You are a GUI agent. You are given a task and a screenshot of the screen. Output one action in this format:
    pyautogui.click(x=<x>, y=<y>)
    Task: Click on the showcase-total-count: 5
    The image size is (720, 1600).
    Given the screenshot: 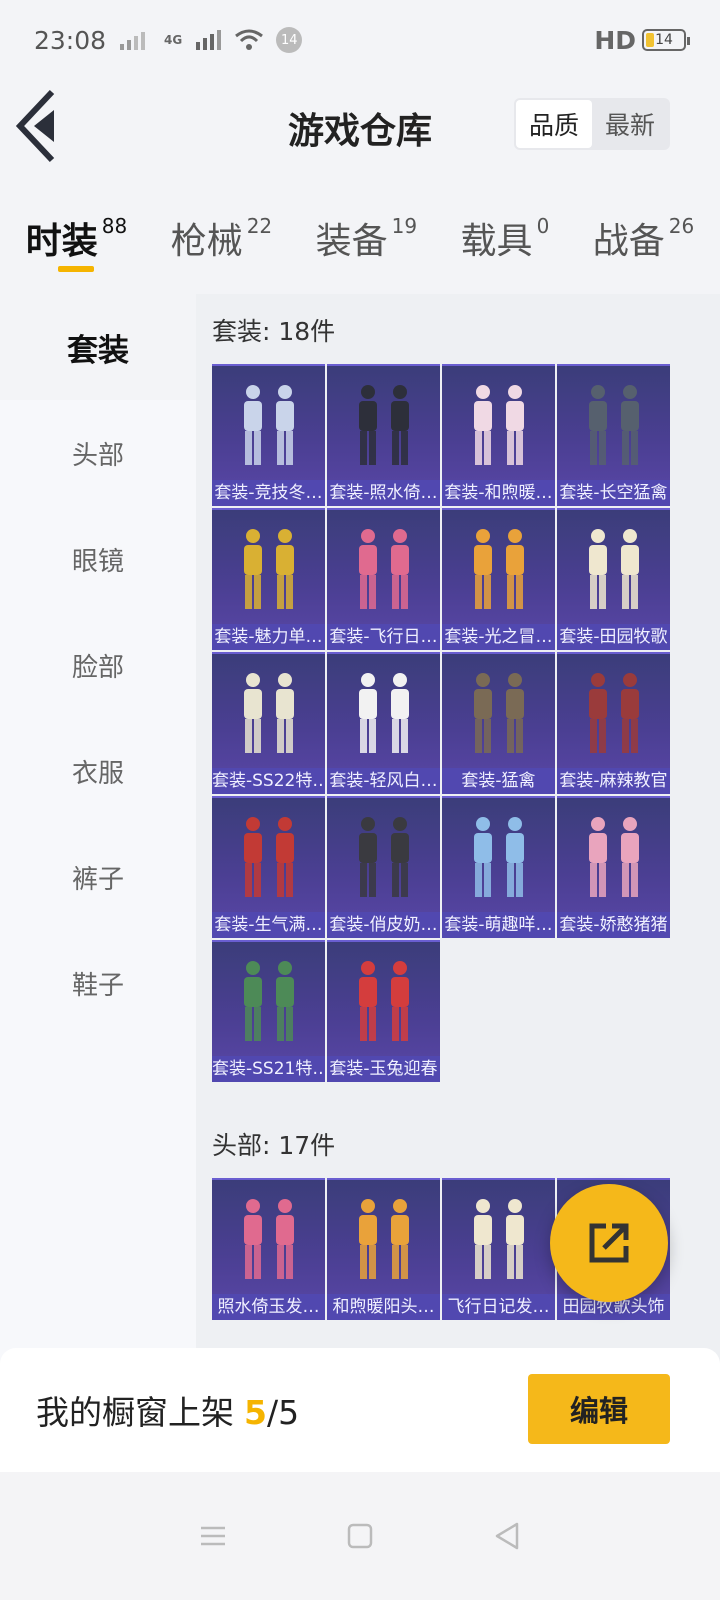 What is the action you would take?
    pyautogui.click(x=289, y=1412)
    